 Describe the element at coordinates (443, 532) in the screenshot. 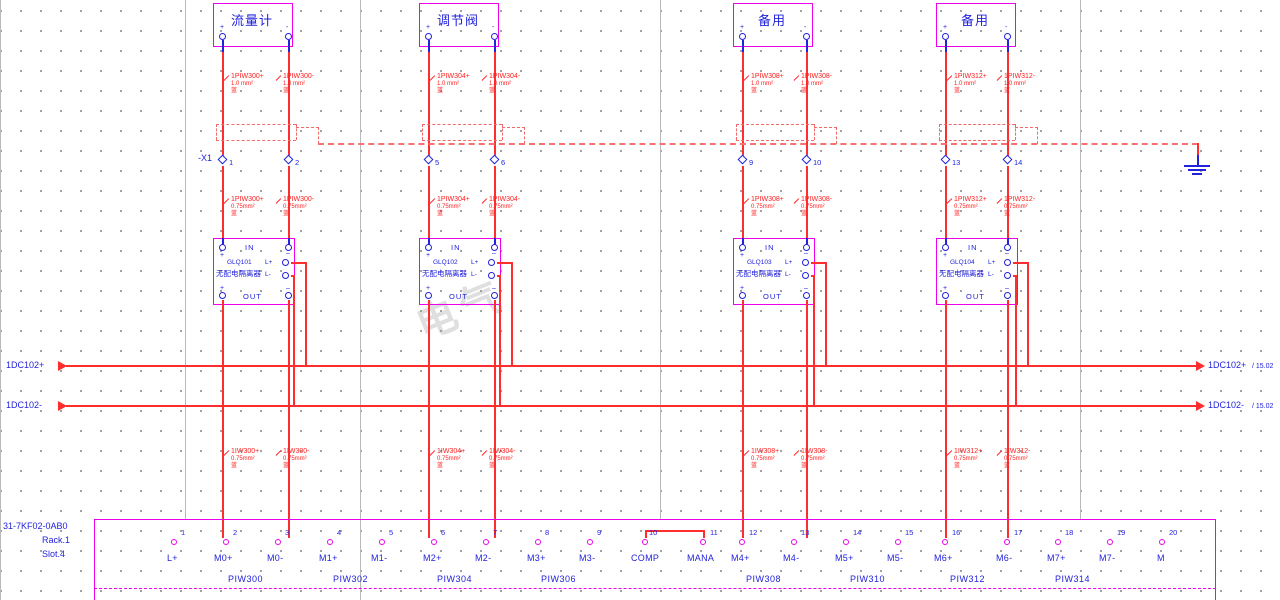

I see `plc-terminal-number: 6` at that location.